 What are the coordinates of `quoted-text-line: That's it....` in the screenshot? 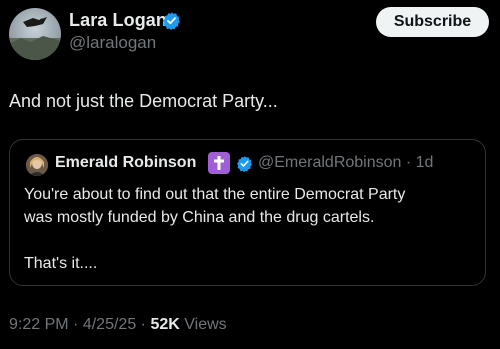 It's located at (61, 263).